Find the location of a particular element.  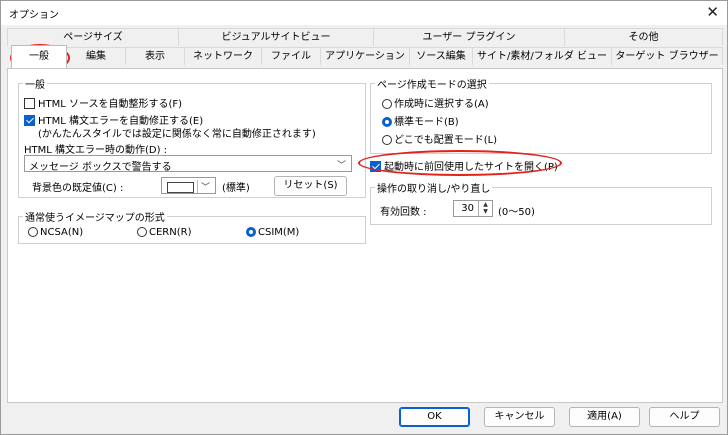

csim-radio is located at coordinates (251, 232).